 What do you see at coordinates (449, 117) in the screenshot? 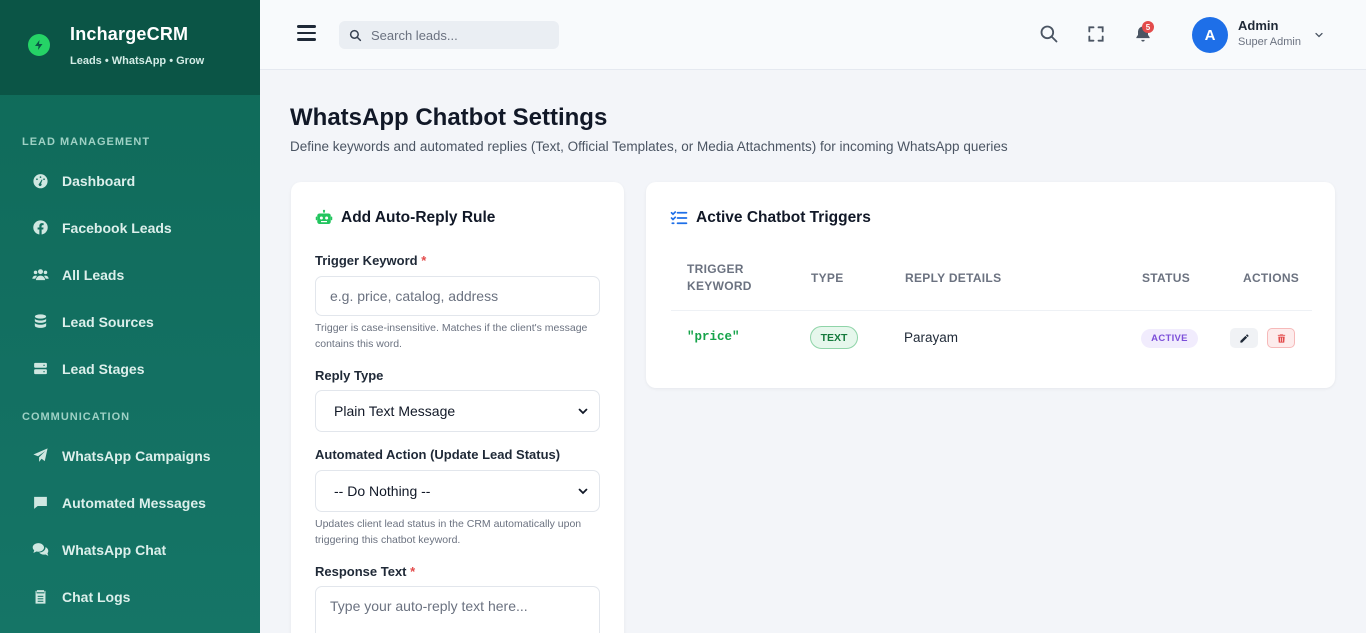
I see `page-title: WhatsApp Chatbot Settings` at bounding box center [449, 117].